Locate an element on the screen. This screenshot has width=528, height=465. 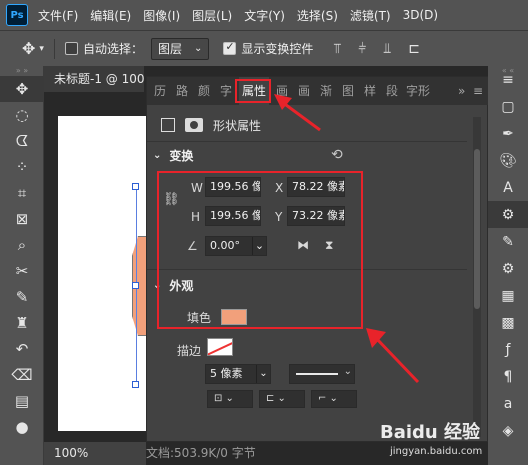
color-panel-icon: 🎨︎ is located at coordinates (508, 160).